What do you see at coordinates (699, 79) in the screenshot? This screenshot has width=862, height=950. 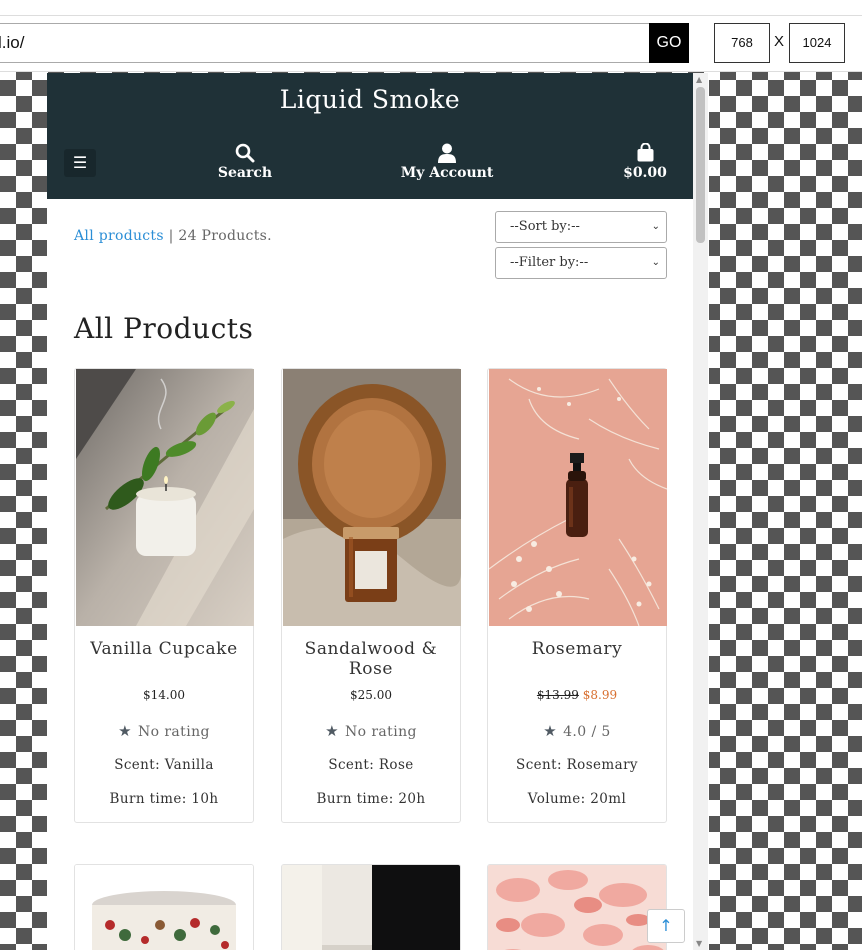 I see `scroll-up-icon: ▲` at bounding box center [699, 79].